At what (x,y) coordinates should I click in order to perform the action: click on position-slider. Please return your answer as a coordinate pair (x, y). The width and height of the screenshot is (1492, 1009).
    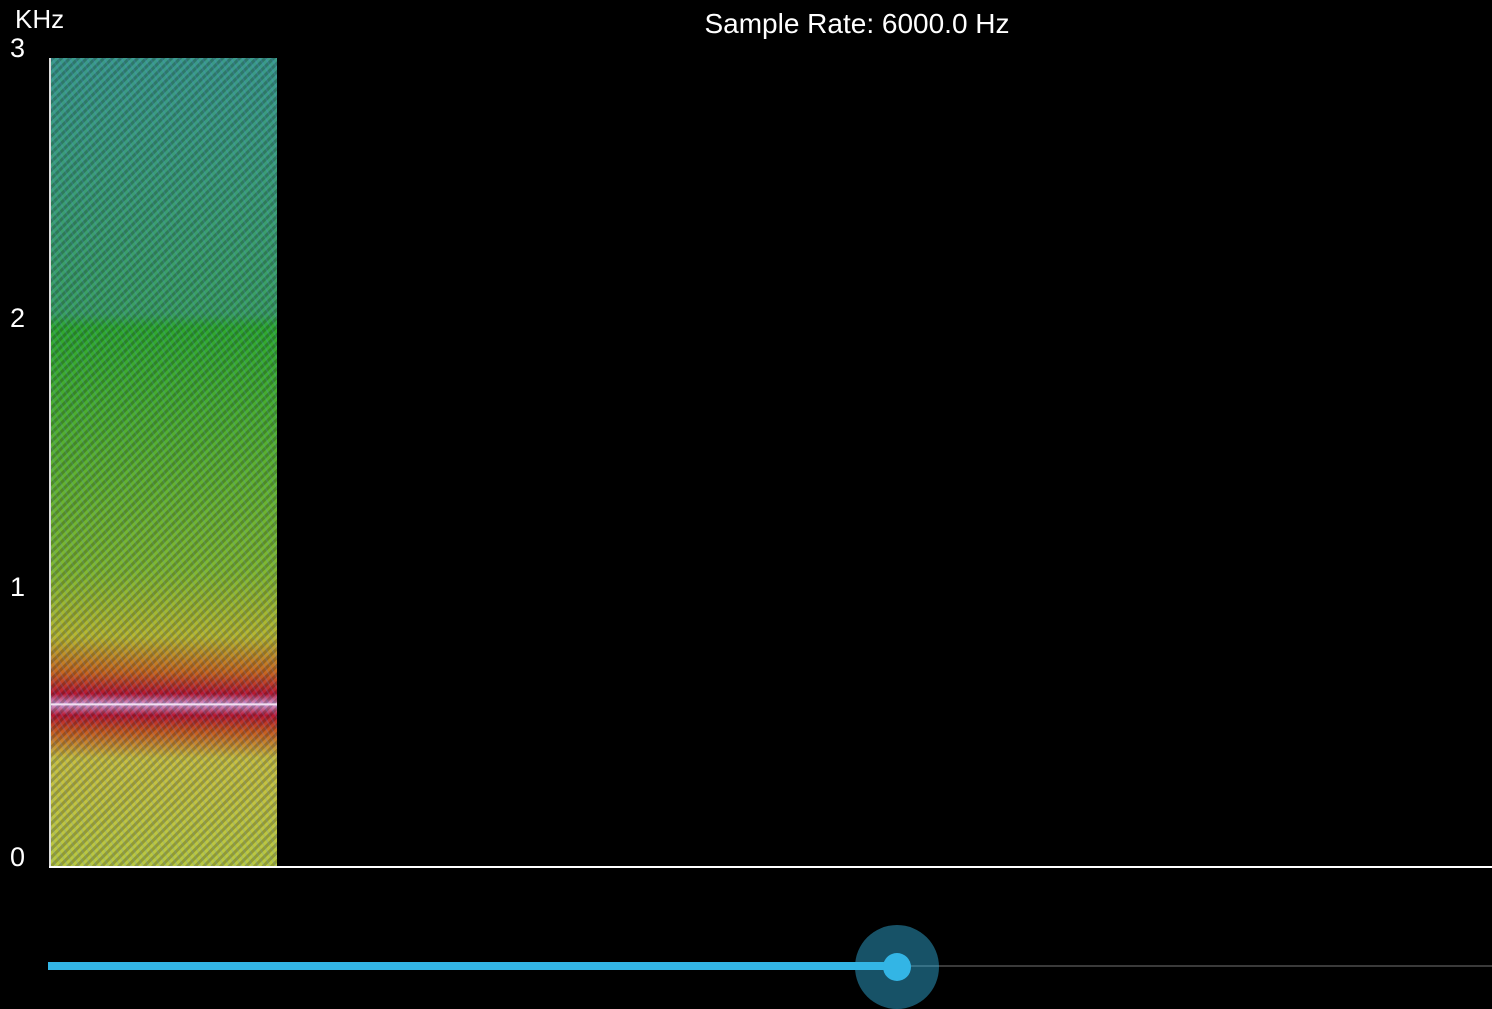
    Looking at the image, I should click on (770, 967).